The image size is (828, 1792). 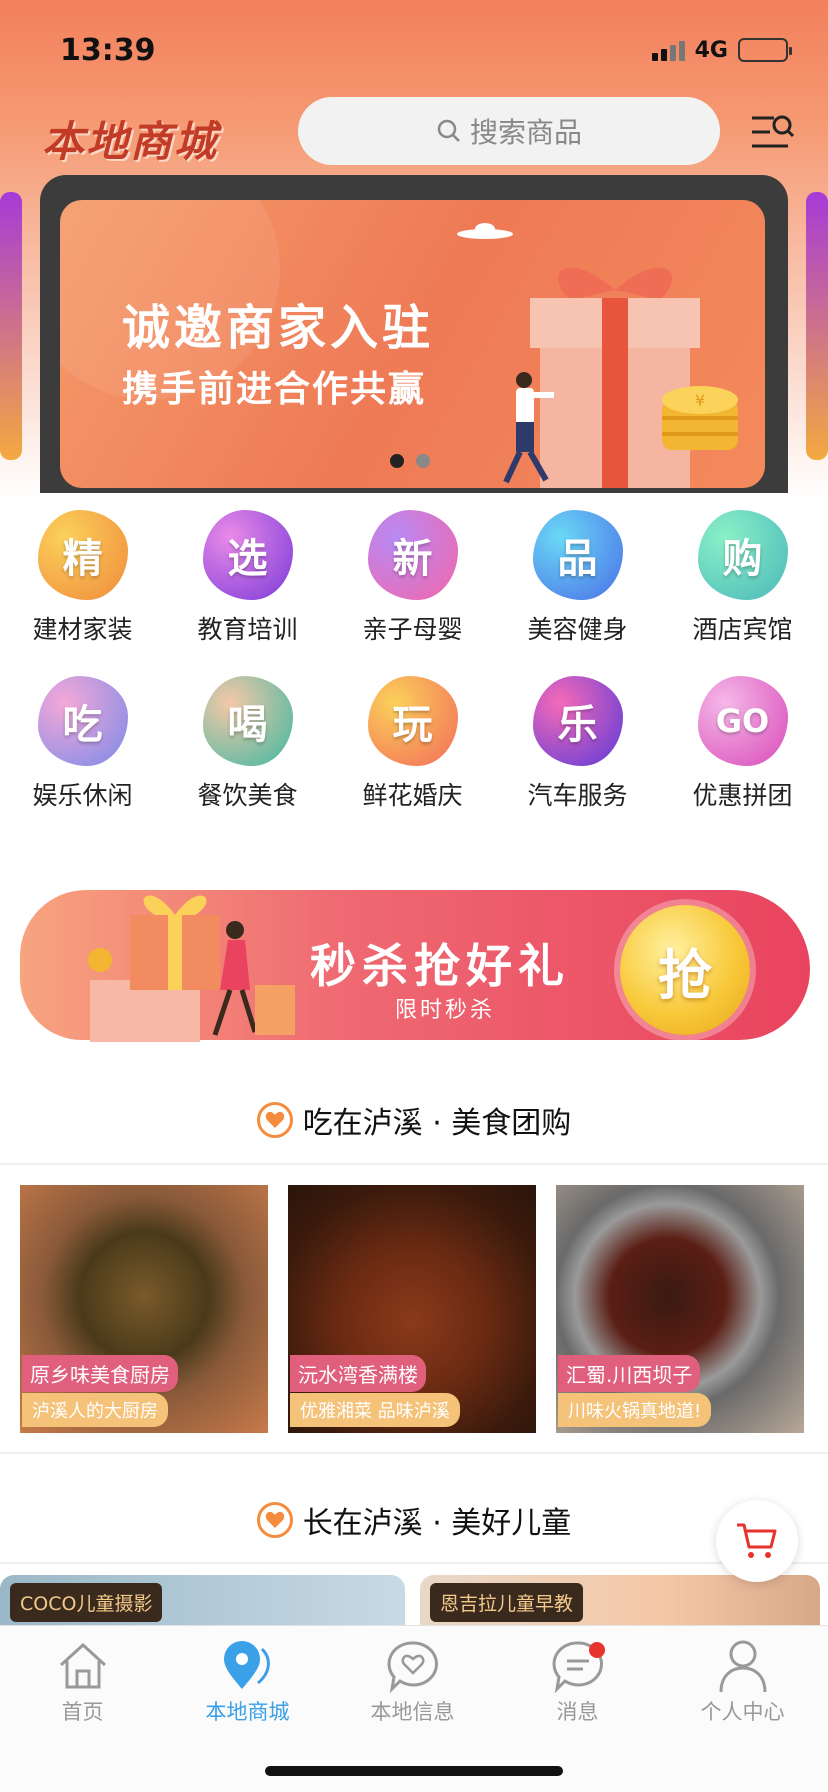 I want to click on tab-messages: 消息, so click(x=577, y=1681).